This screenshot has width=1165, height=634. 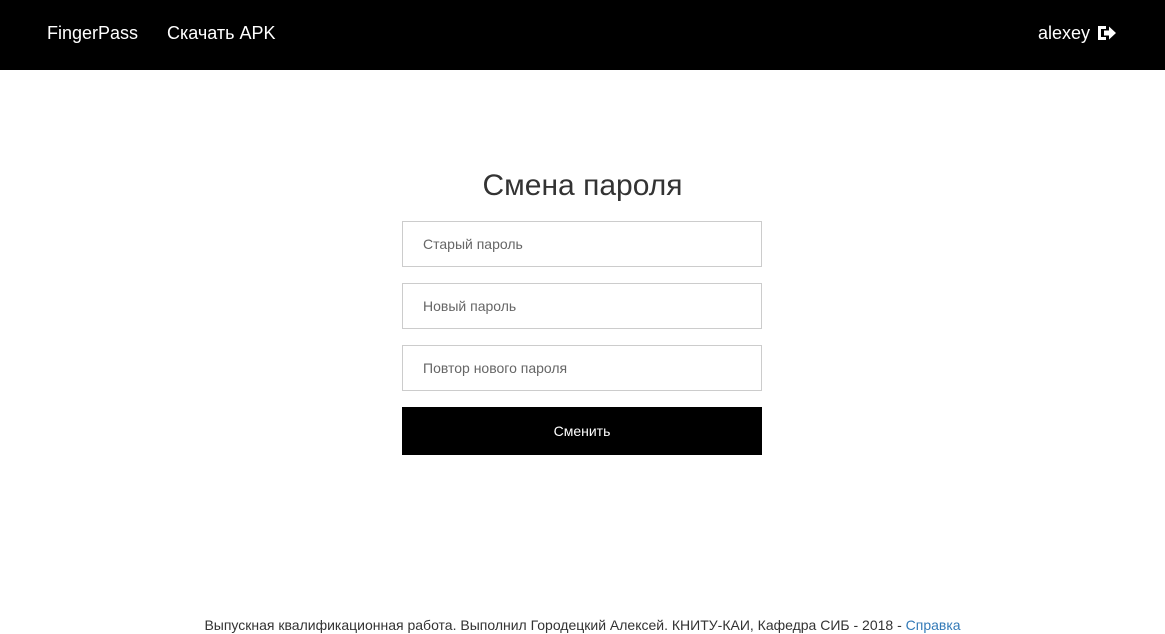 What do you see at coordinates (221, 33) in the screenshot?
I see `download-apk-link: Скачать APK` at bounding box center [221, 33].